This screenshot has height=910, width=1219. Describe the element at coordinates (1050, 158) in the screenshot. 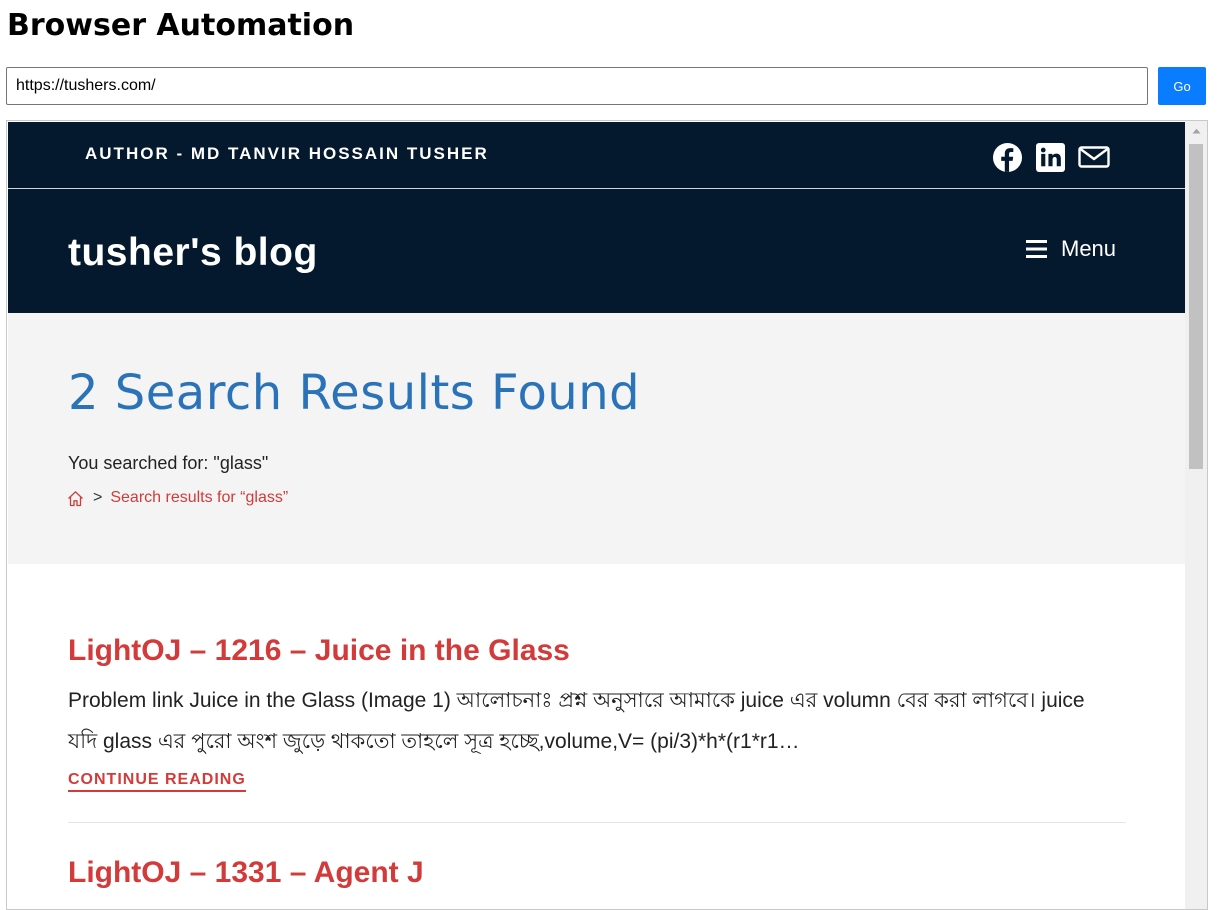

I see `linkedin-icon` at that location.